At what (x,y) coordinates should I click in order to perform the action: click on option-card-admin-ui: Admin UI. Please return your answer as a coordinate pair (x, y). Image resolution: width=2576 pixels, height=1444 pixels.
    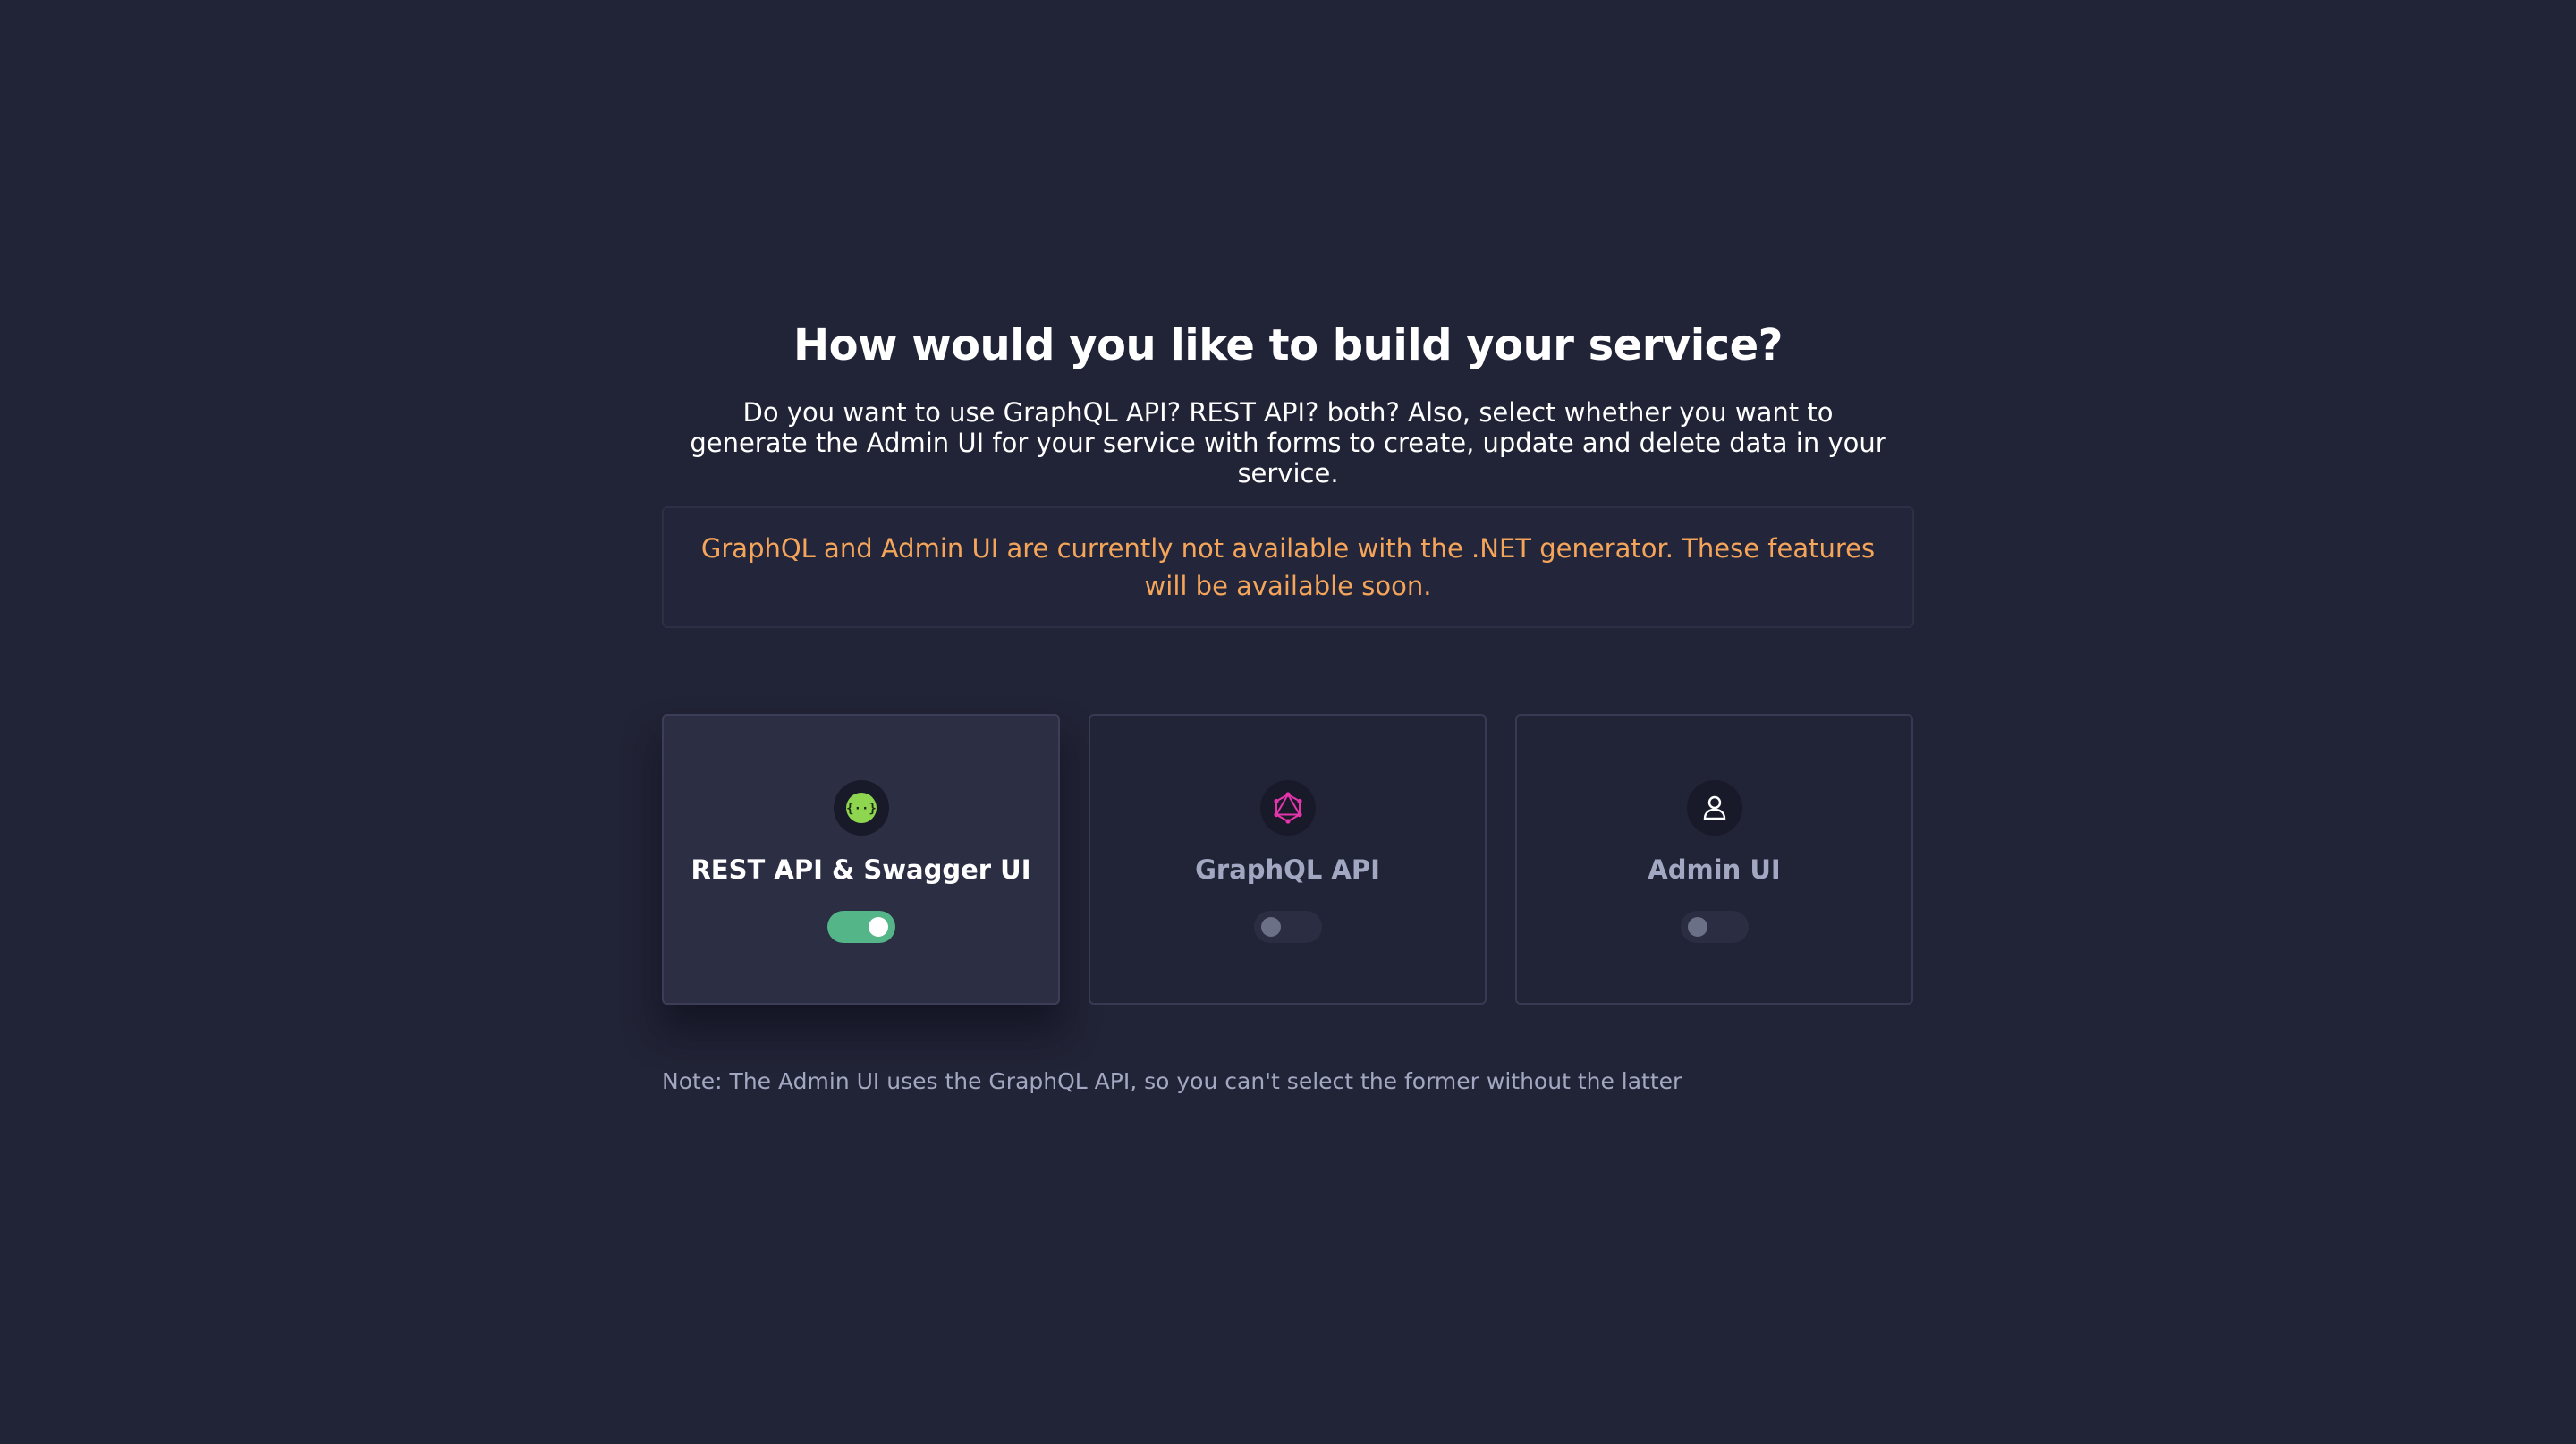
    Looking at the image, I should click on (1714, 859).